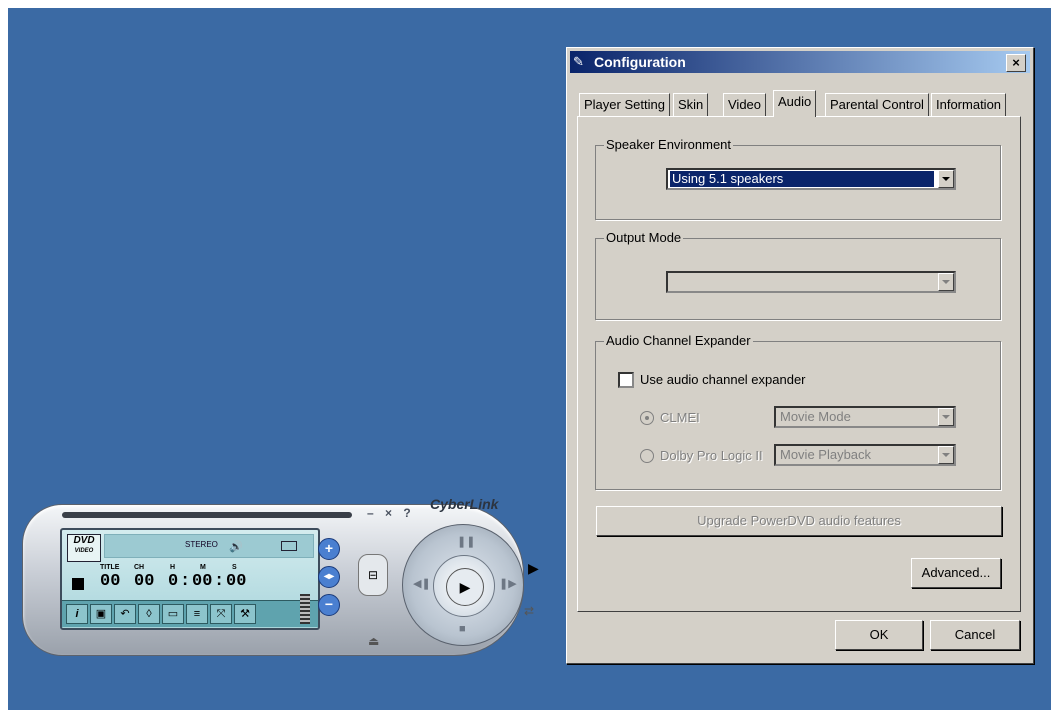 The width and height of the screenshot is (1053, 717). What do you see at coordinates (110, 567) in the screenshot?
I see `title-label: TITLE` at bounding box center [110, 567].